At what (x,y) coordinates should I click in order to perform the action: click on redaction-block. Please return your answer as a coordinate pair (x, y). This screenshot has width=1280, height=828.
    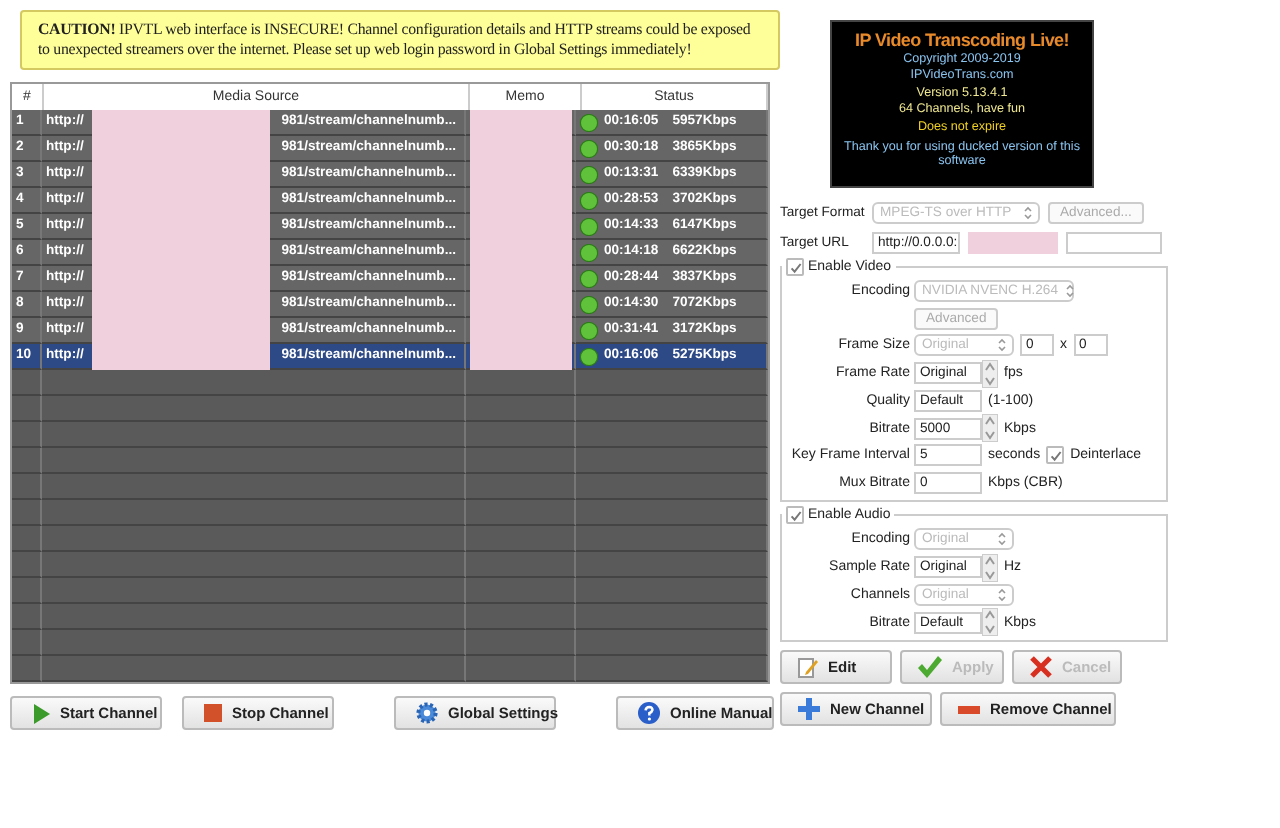
    Looking at the image, I should click on (1013, 242).